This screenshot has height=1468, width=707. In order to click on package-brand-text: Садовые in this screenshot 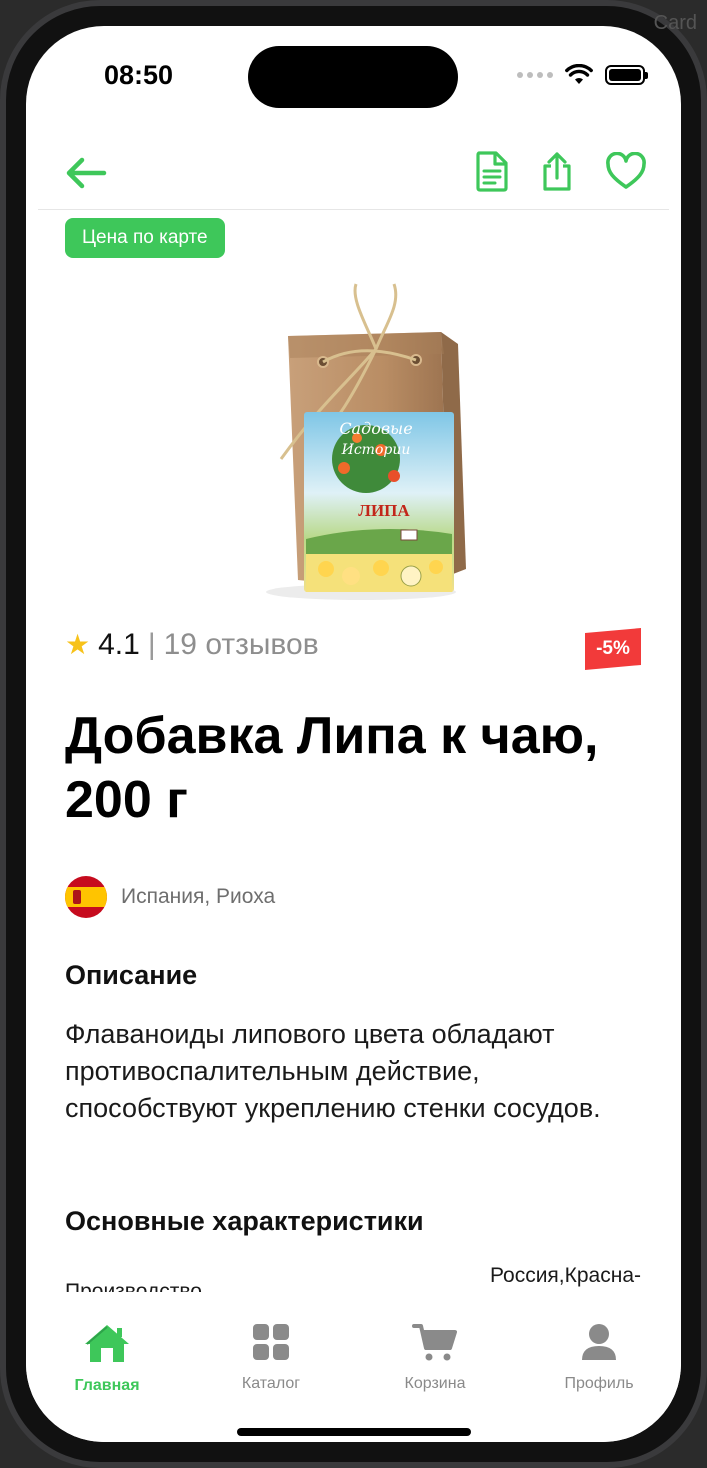, I will do `click(375, 428)`.